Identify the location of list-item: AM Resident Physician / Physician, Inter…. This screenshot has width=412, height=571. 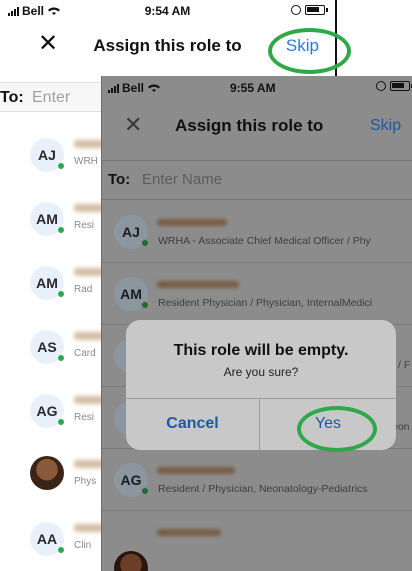
(257, 294).